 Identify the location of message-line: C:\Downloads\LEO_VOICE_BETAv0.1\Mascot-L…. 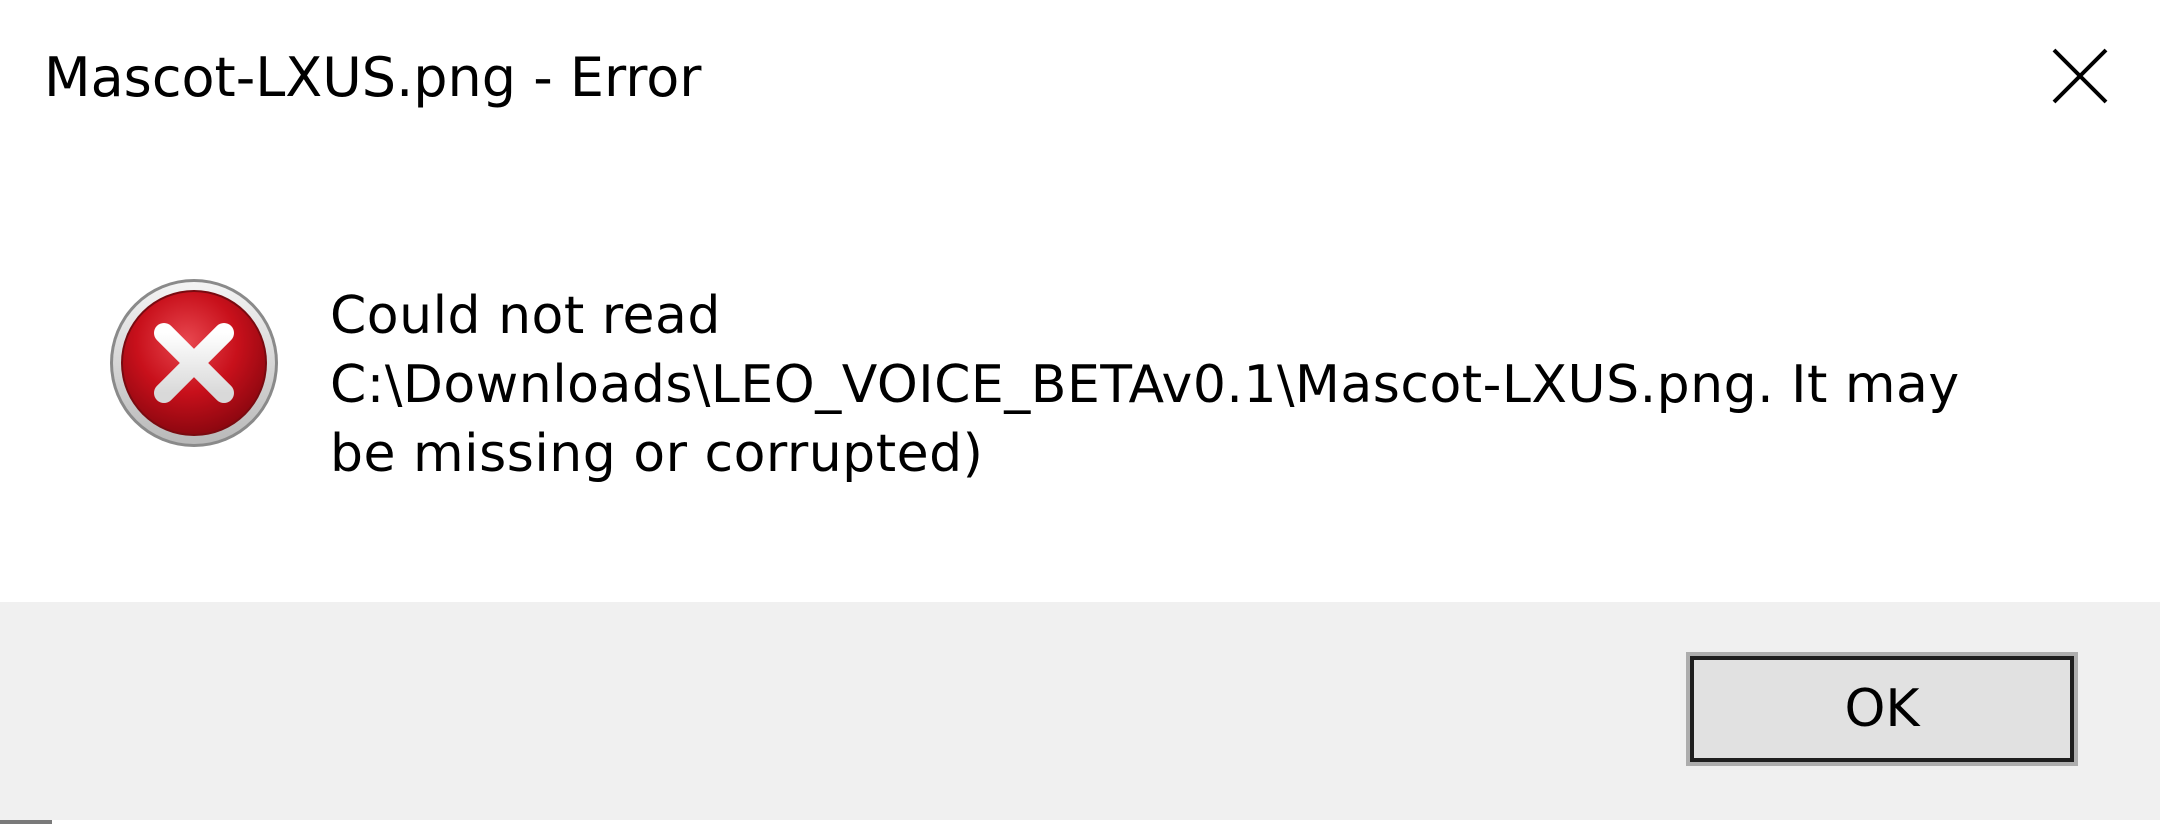
(1145, 385).